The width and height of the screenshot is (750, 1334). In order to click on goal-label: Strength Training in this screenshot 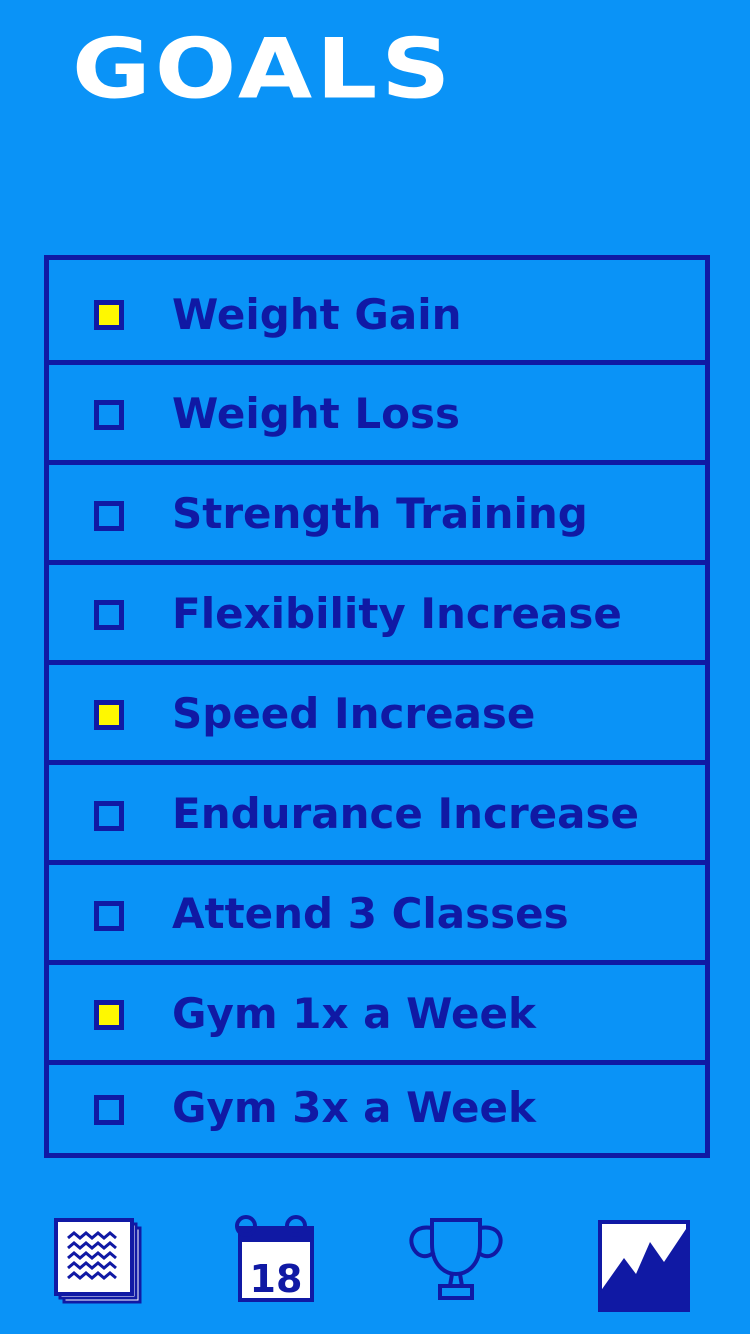, I will do `click(380, 513)`.